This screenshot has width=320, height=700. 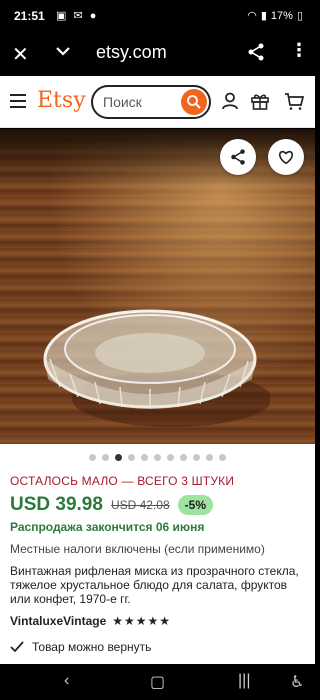 What do you see at coordinates (58, 621) in the screenshot?
I see `shop-name-link: VintaluxeVintage` at bounding box center [58, 621].